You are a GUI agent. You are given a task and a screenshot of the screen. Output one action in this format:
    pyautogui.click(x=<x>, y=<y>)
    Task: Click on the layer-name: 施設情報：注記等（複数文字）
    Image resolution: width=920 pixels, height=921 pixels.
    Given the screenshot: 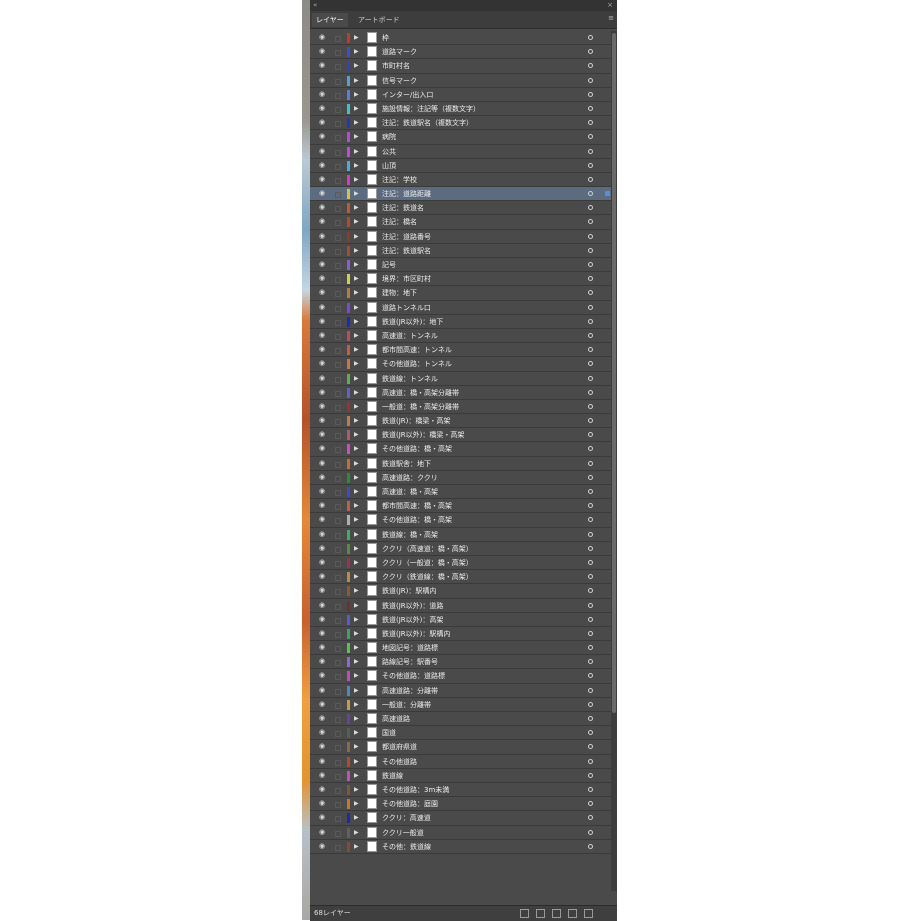 What is the action you would take?
    pyautogui.click(x=431, y=109)
    